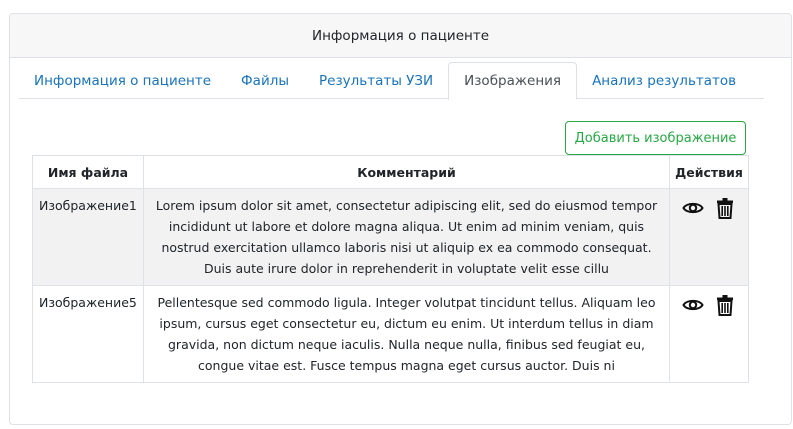 Image resolution: width=793 pixels, height=429 pixels. What do you see at coordinates (88, 237) in the screenshot?
I see `file-name-cell: Изображение1` at bounding box center [88, 237].